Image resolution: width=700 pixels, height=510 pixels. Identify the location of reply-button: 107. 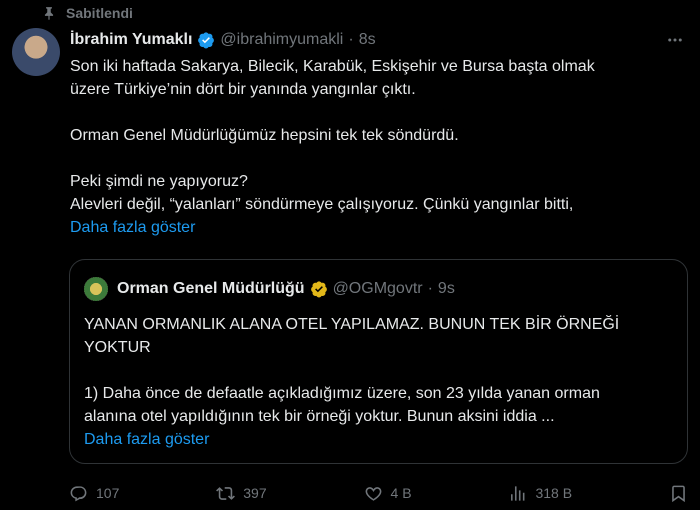
(94, 493).